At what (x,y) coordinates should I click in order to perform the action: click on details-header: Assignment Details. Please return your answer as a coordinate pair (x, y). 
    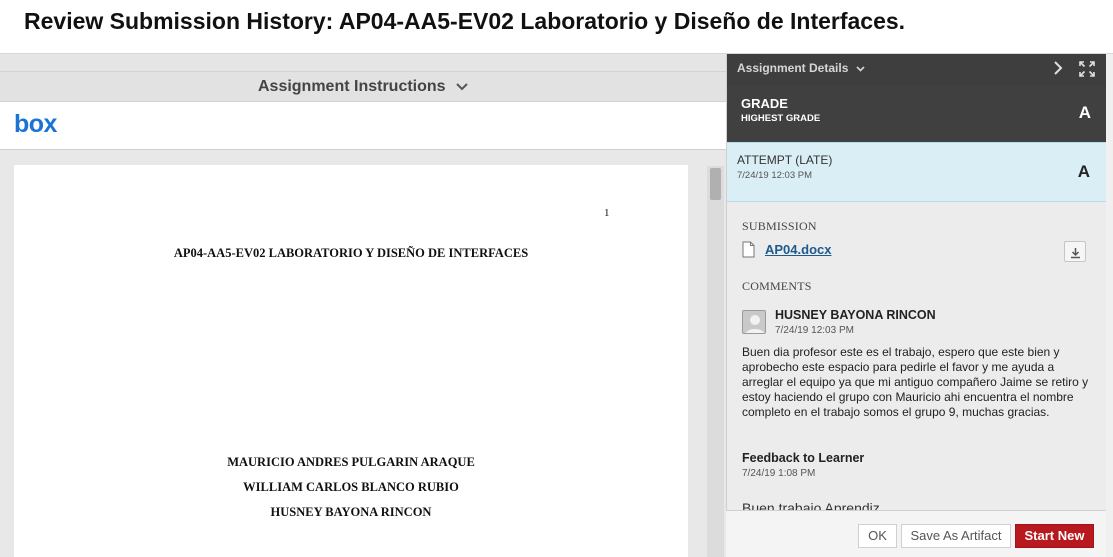
    Looking at the image, I should click on (917, 70).